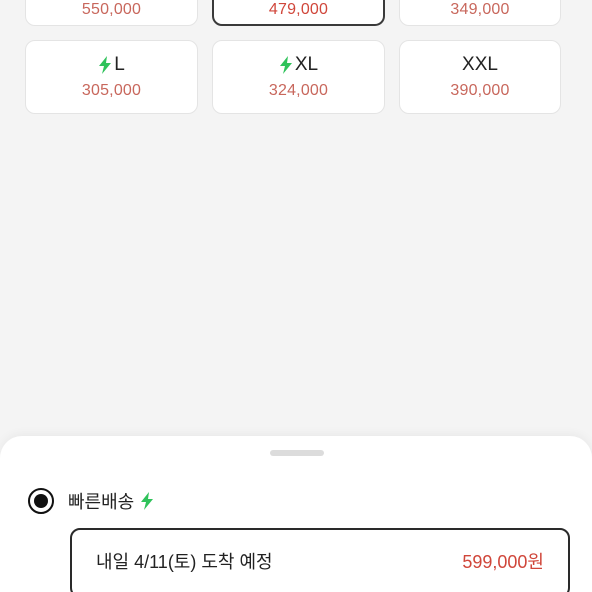  I want to click on size-option-card: 349,000, so click(480, 13).